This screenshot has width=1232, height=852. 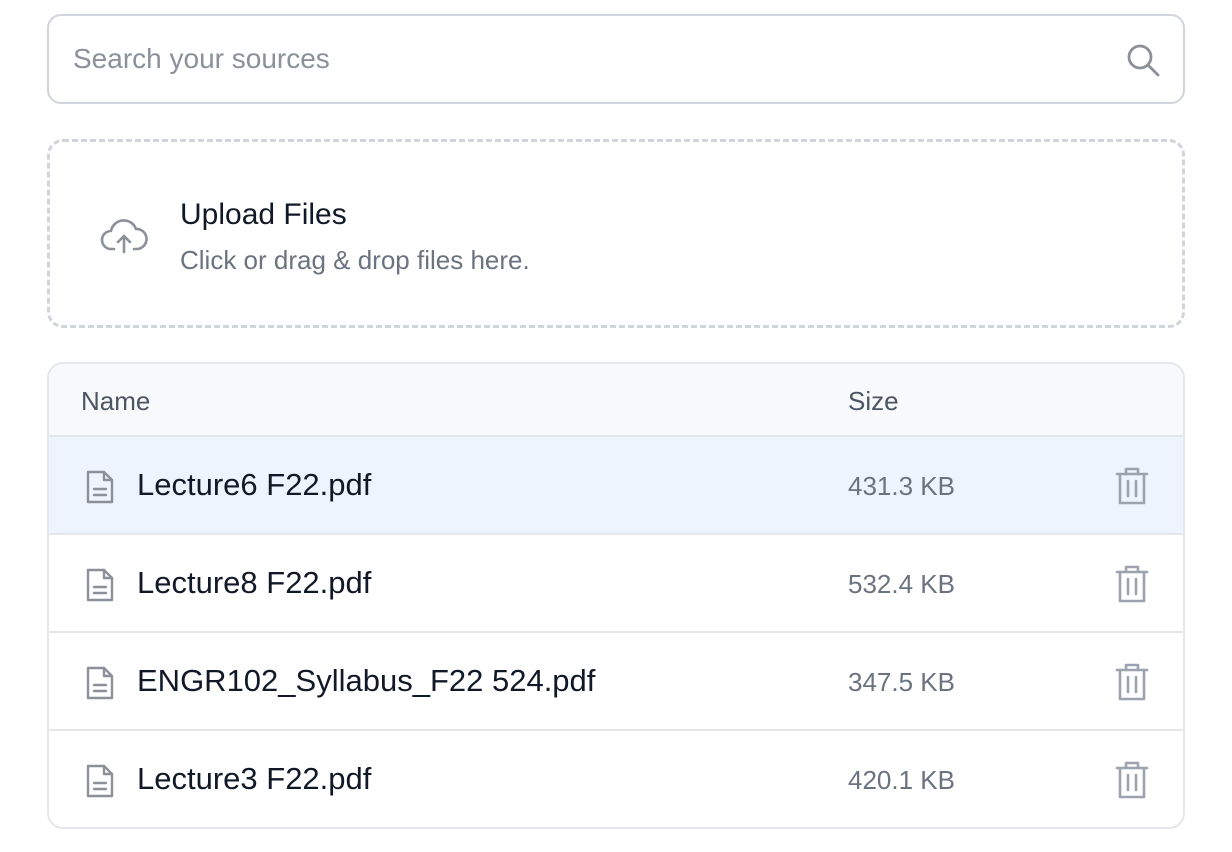 What do you see at coordinates (593, 59) in the screenshot?
I see `search-input` at bounding box center [593, 59].